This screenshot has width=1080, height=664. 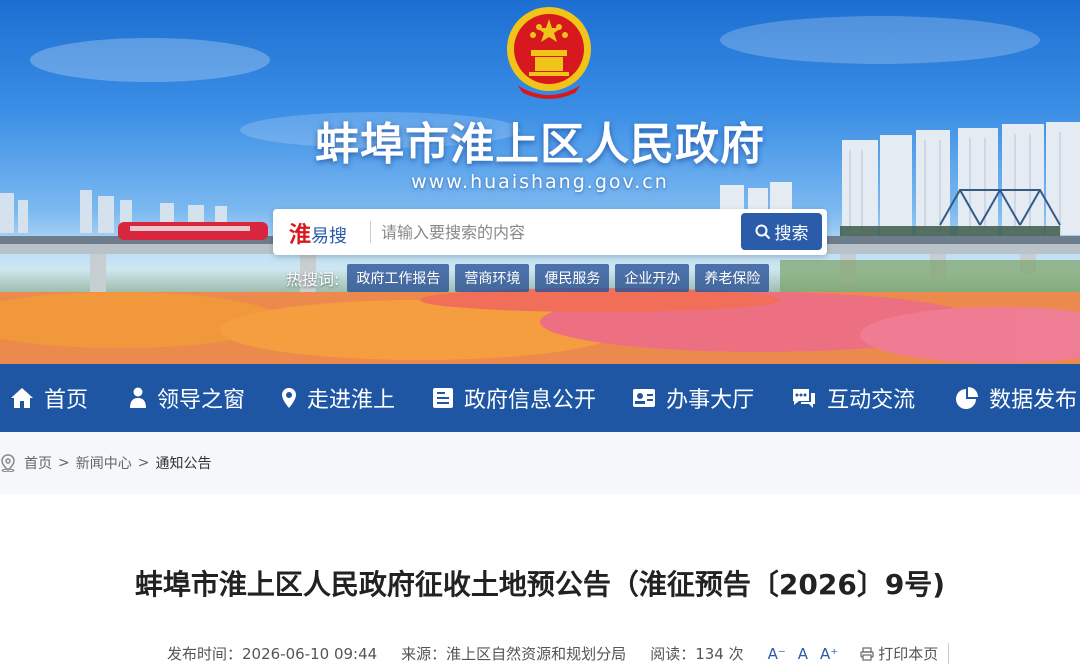 I want to click on hot-tag: 企业开办, so click(x=652, y=278).